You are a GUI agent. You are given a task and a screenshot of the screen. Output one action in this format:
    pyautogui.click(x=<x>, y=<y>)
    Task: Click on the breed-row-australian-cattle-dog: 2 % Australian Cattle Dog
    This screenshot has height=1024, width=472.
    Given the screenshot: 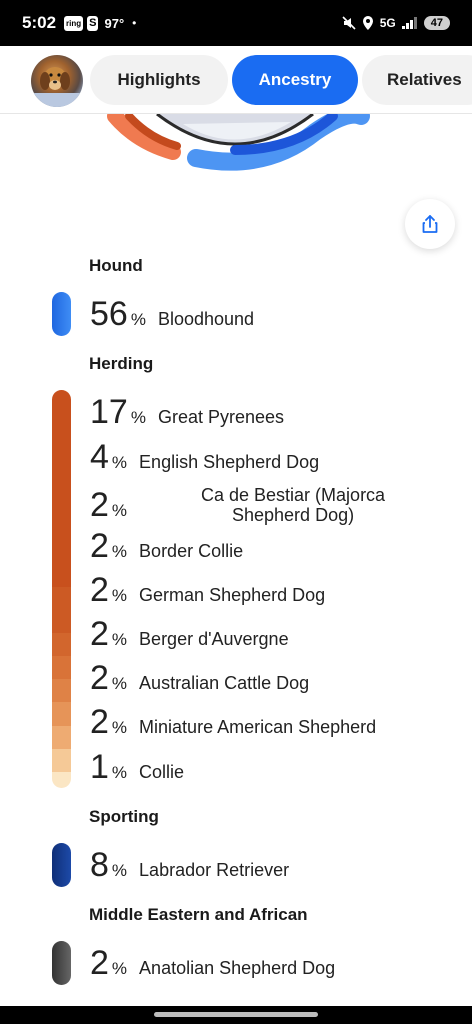 What is the action you would take?
    pyautogui.click(x=199, y=678)
    